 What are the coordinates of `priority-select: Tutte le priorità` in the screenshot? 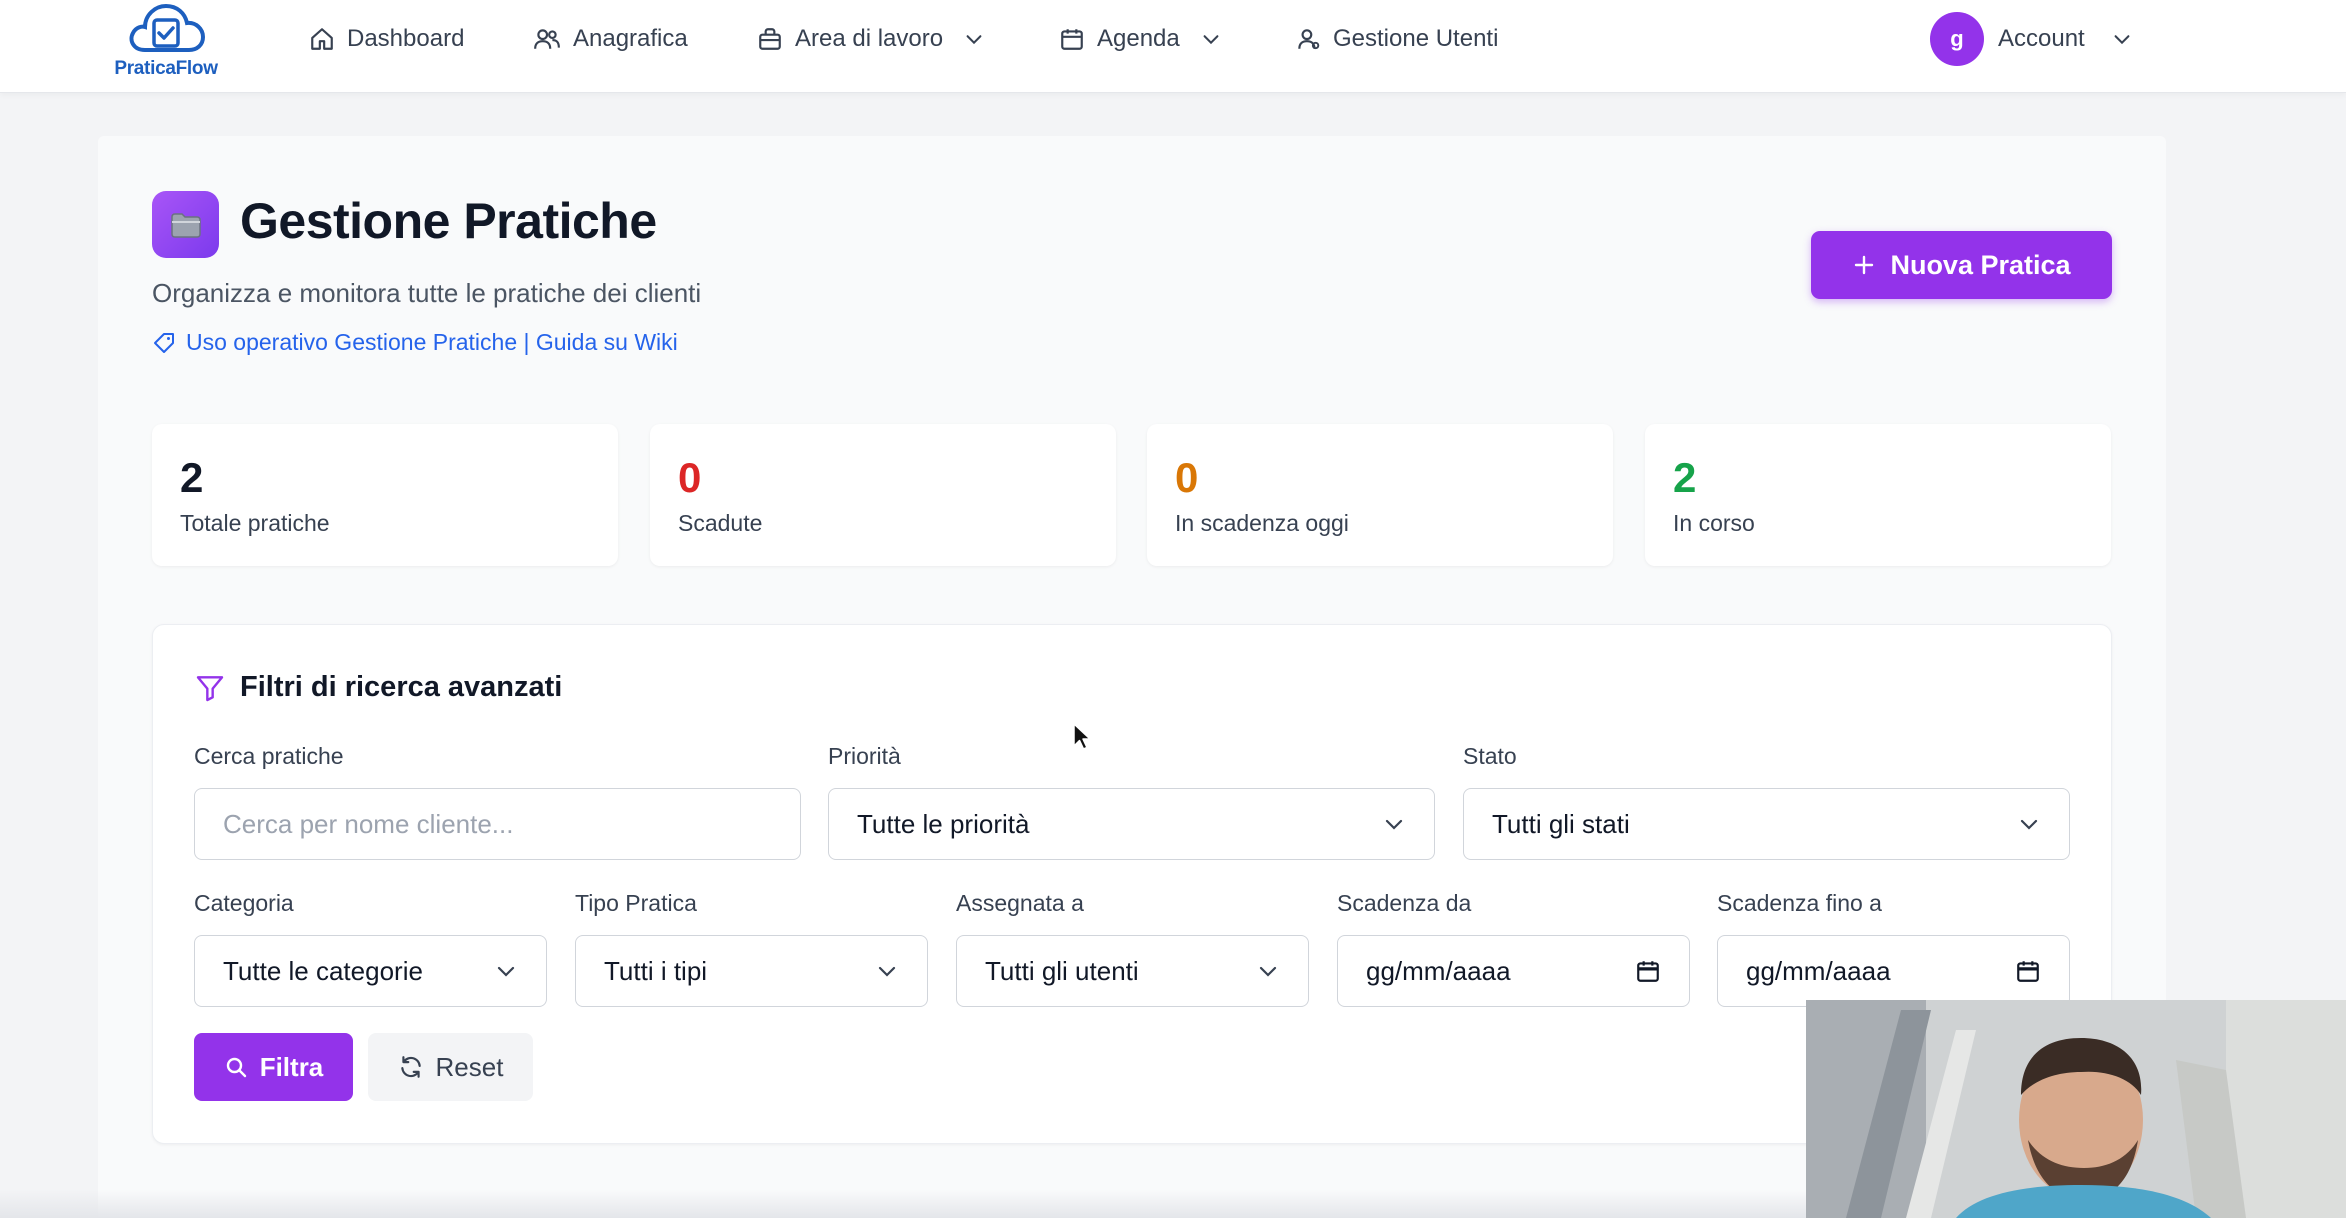 It's located at (1131, 824).